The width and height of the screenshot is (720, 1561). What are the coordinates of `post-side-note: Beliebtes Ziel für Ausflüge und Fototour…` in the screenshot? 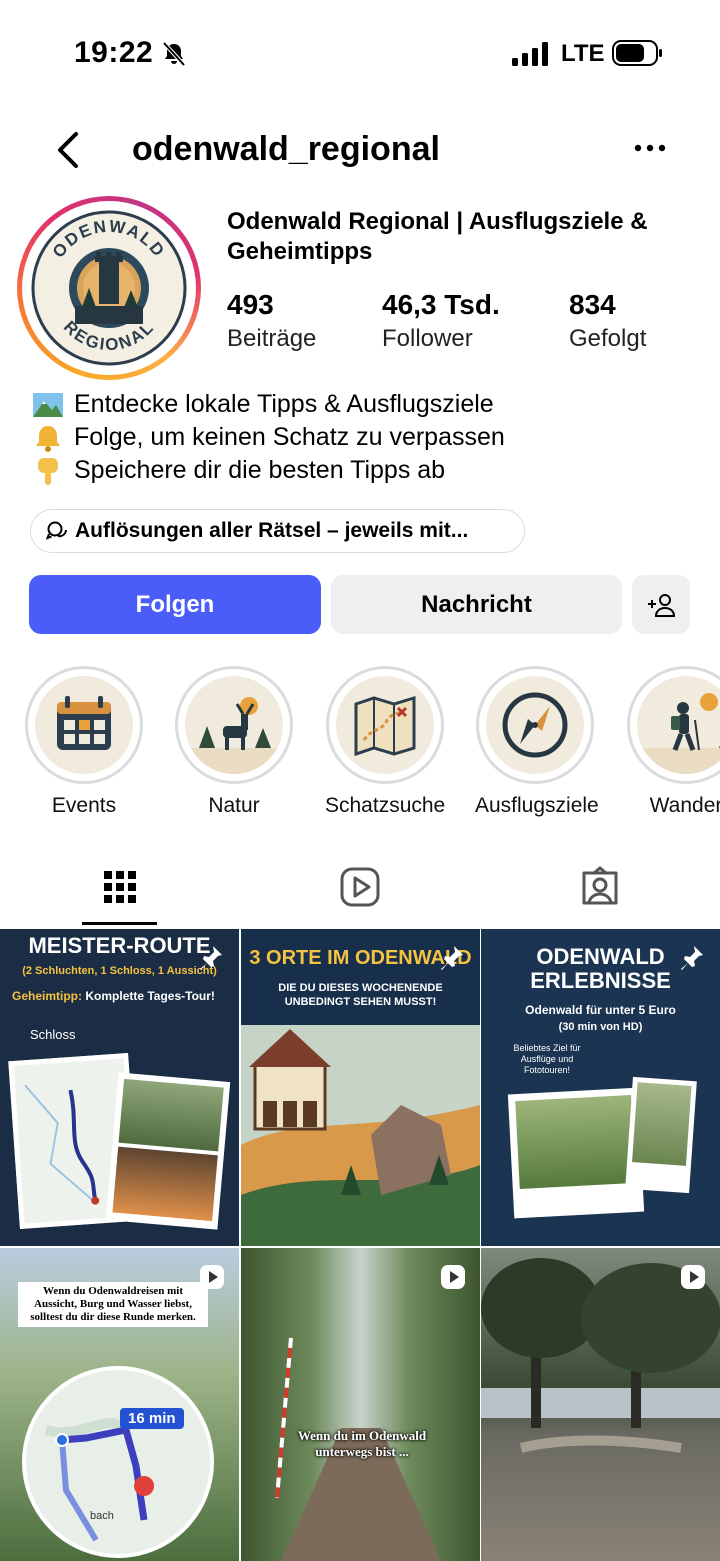 It's located at (547, 1059).